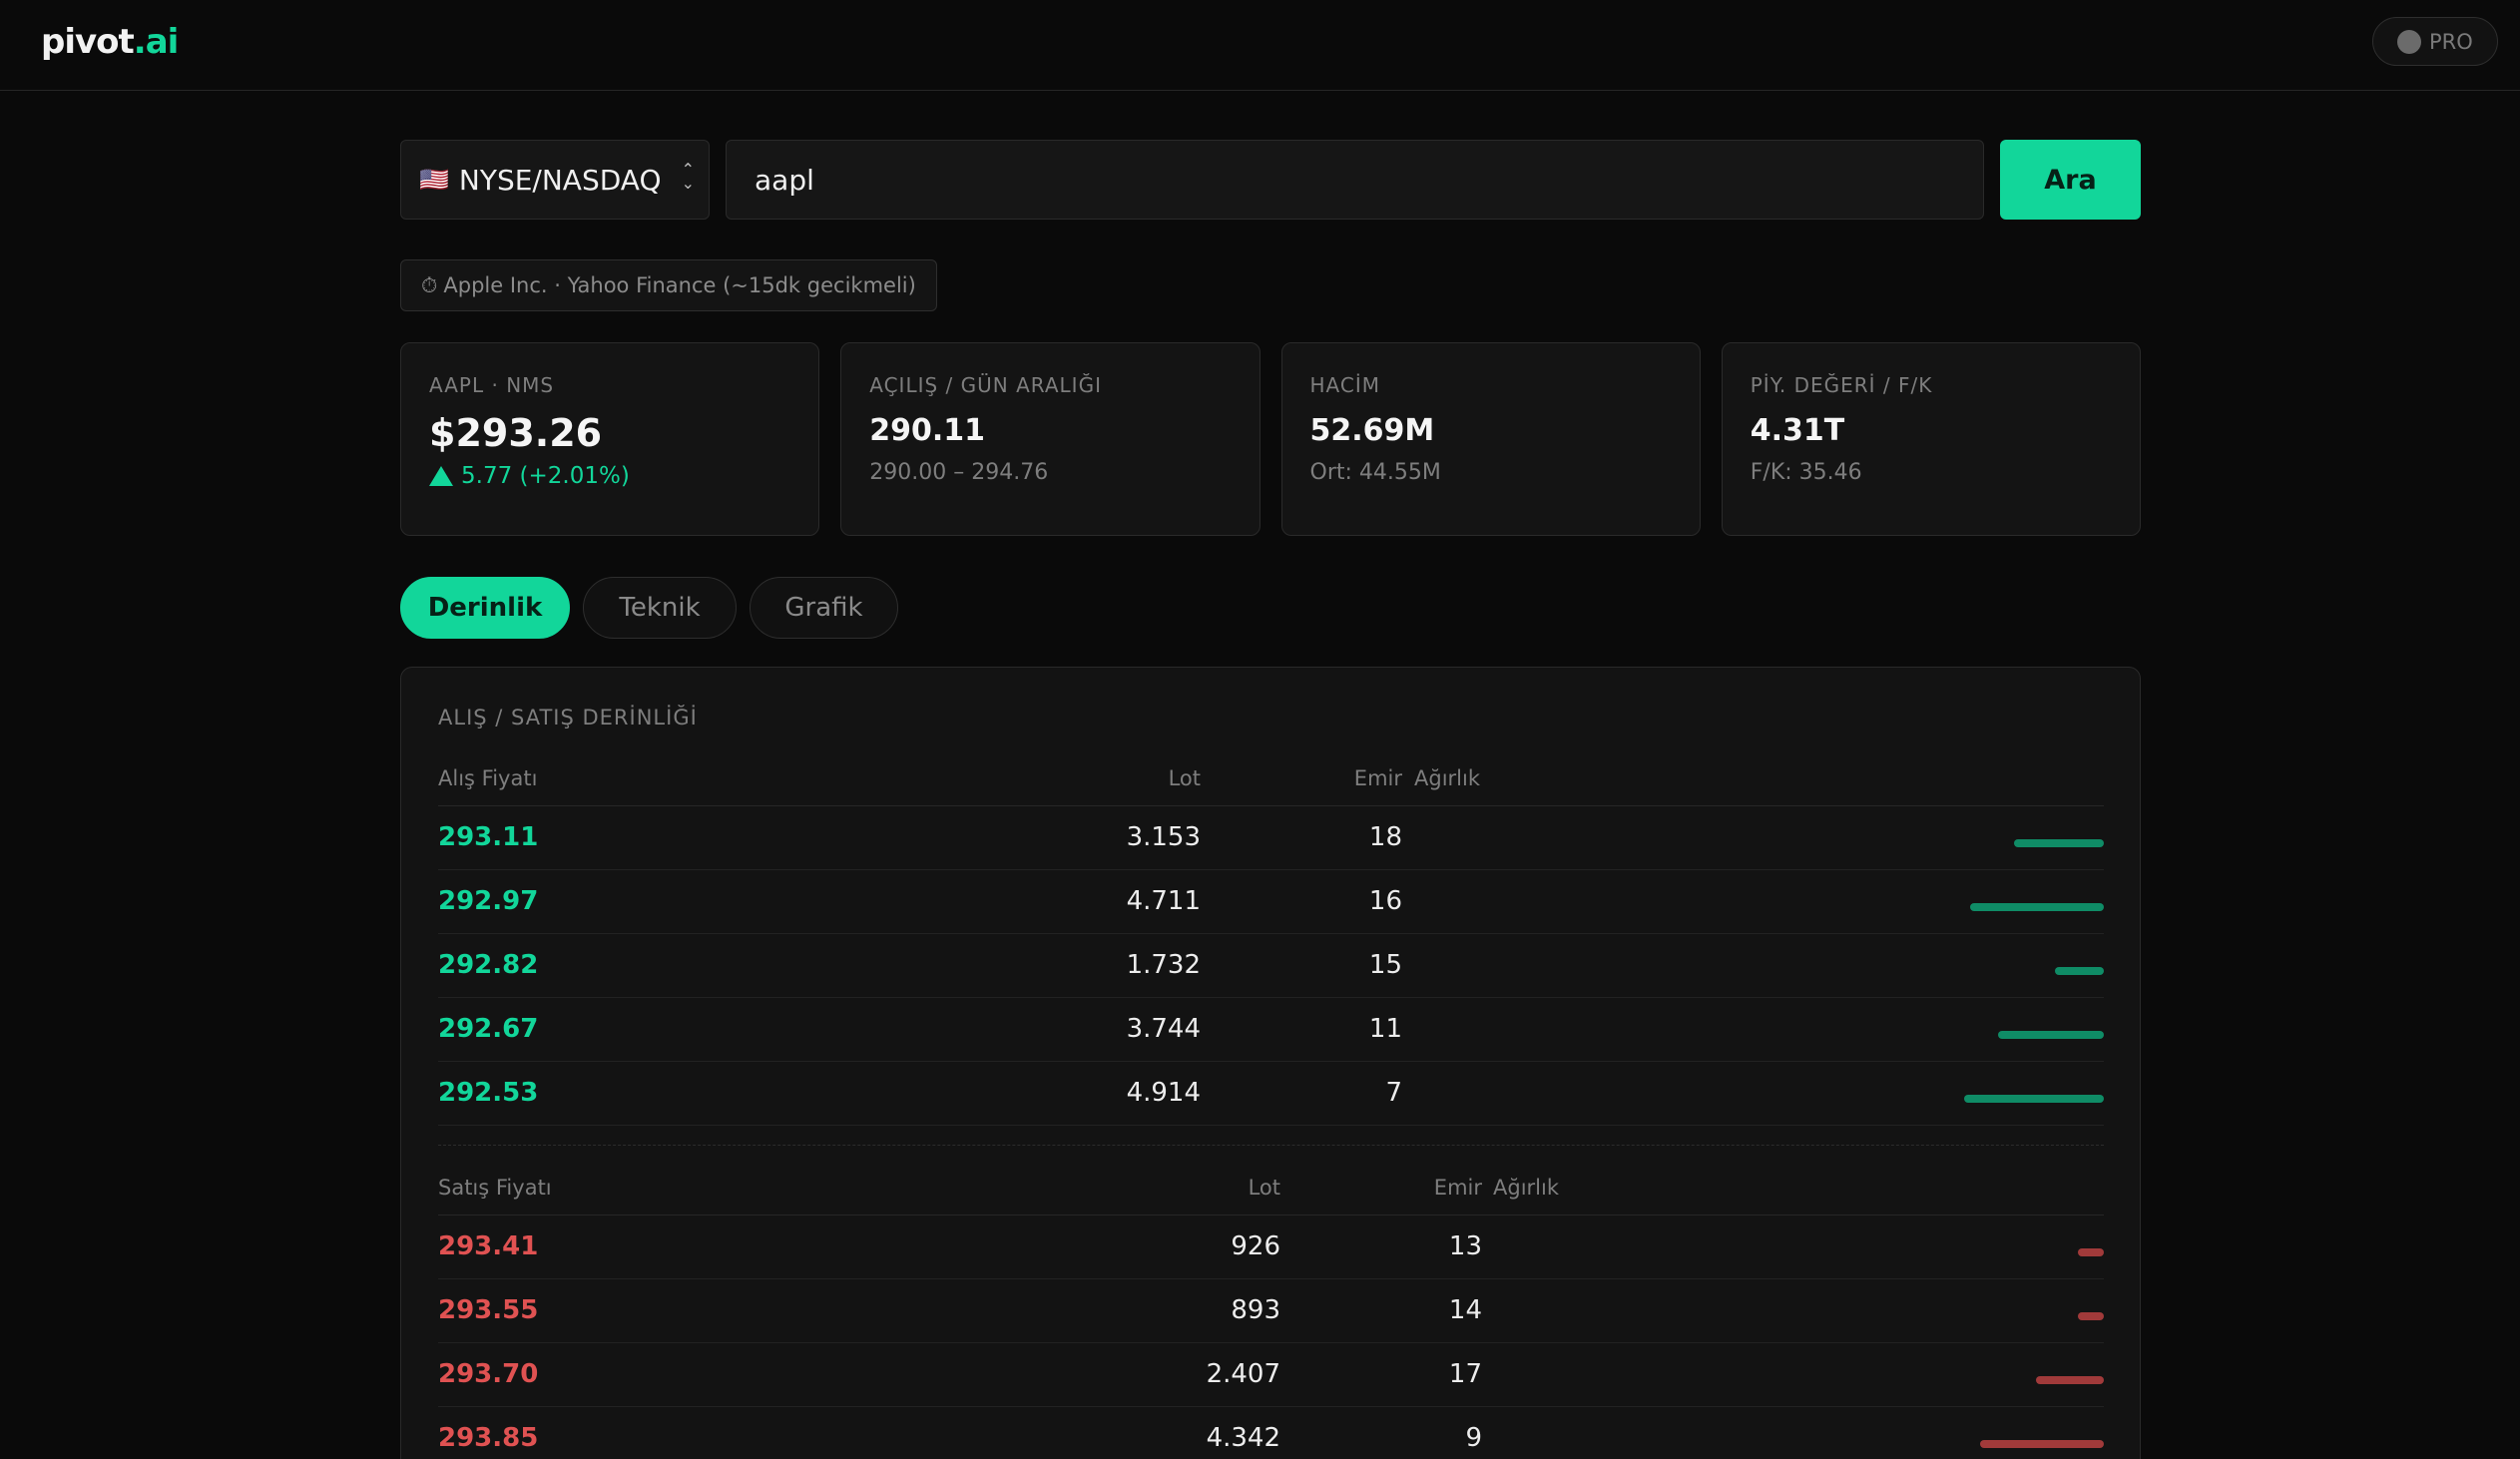  Describe the element at coordinates (1163, 965) in the screenshot. I see `bid-lot: 1.732` at that location.